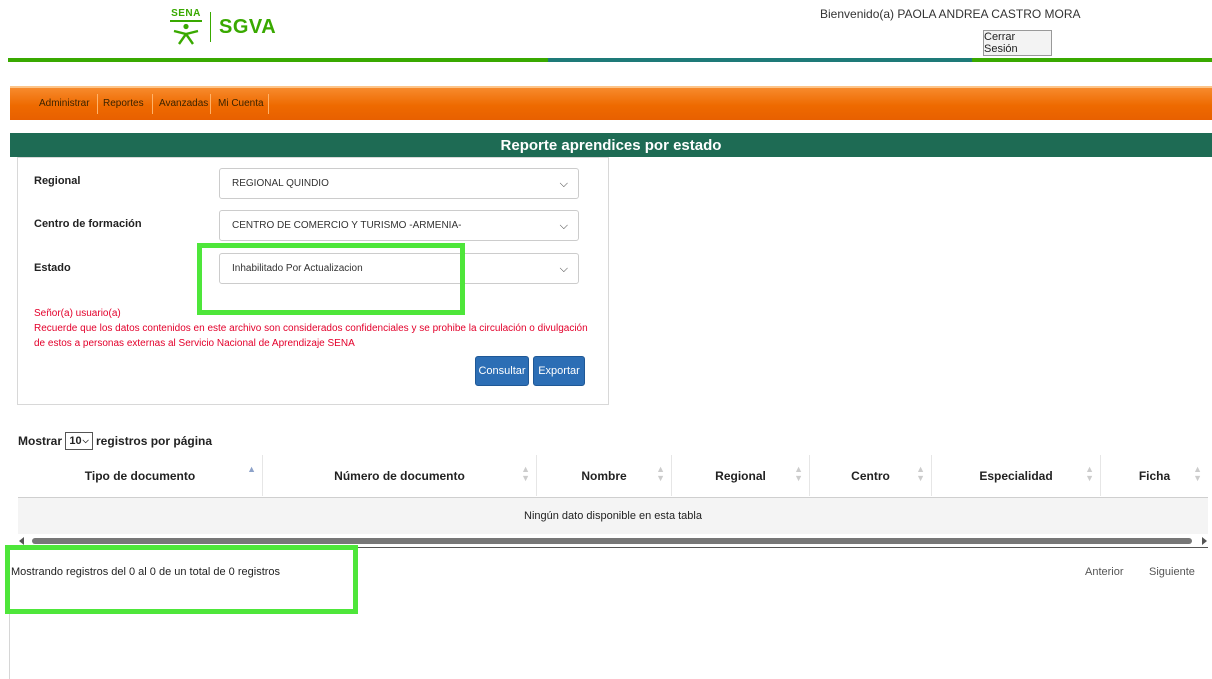 This screenshot has height=679, width=1212. I want to click on column-header-tipo-documento: Tipo de documento ▲, so click(140, 475).